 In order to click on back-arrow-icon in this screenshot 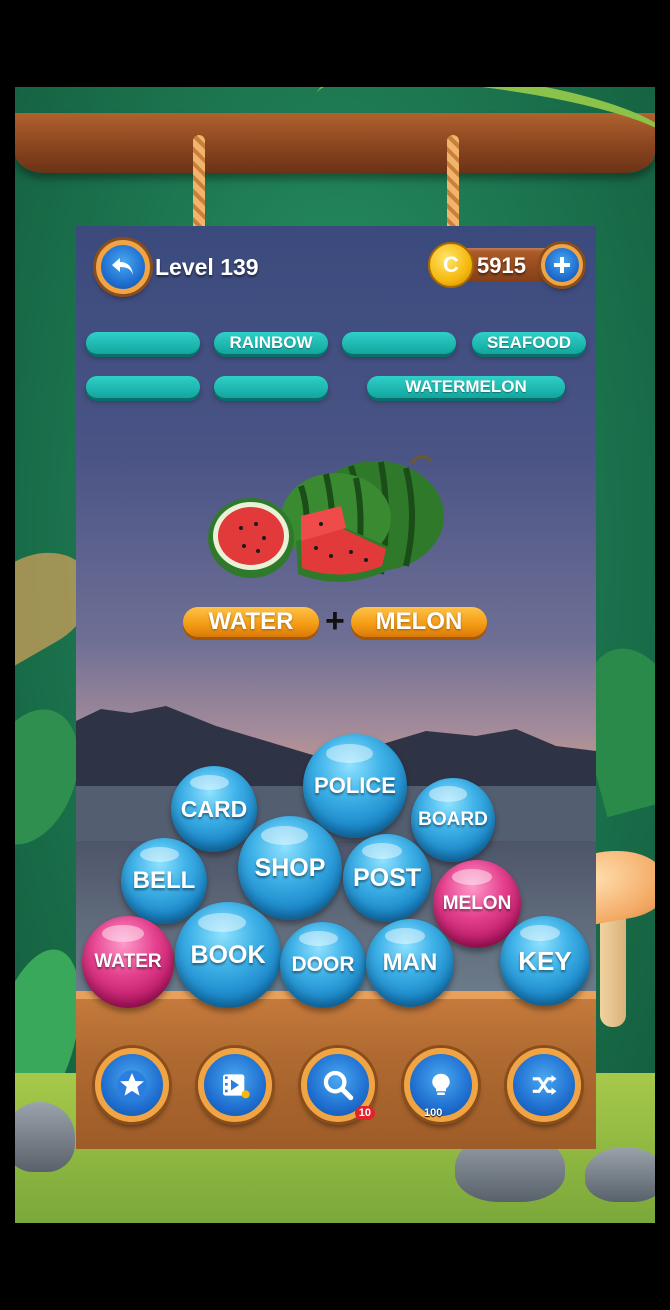, I will do `click(122, 266)`.